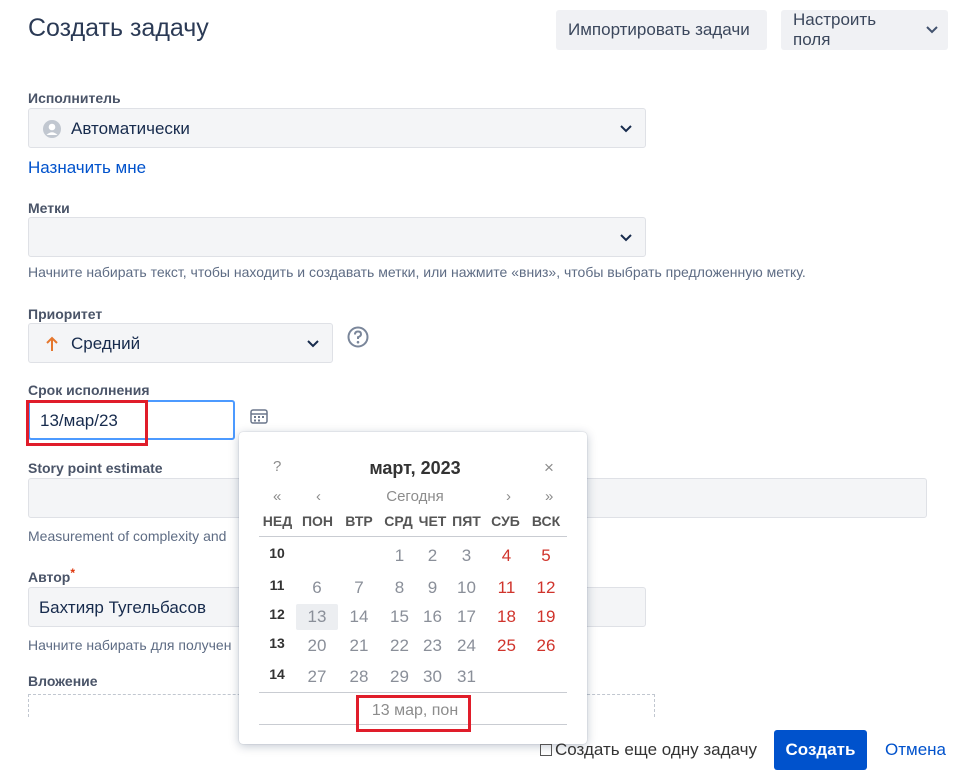  Describe the element at coordinates (466, 521) in the screenshot. I see `weekday-label: ПЯТ` at that location.